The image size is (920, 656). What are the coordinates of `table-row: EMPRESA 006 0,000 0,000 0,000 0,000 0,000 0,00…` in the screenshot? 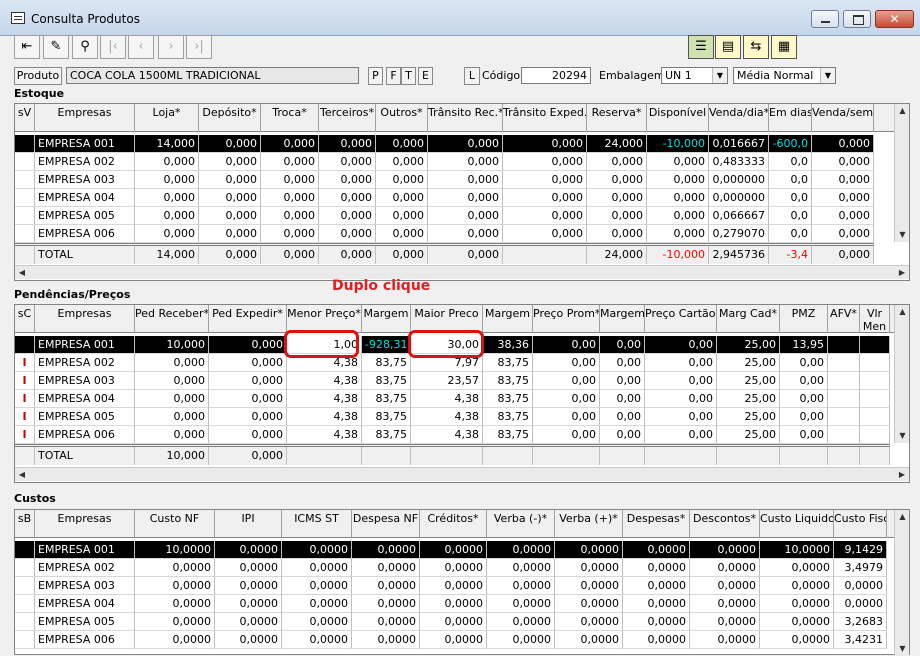 It's located at (444, 234).